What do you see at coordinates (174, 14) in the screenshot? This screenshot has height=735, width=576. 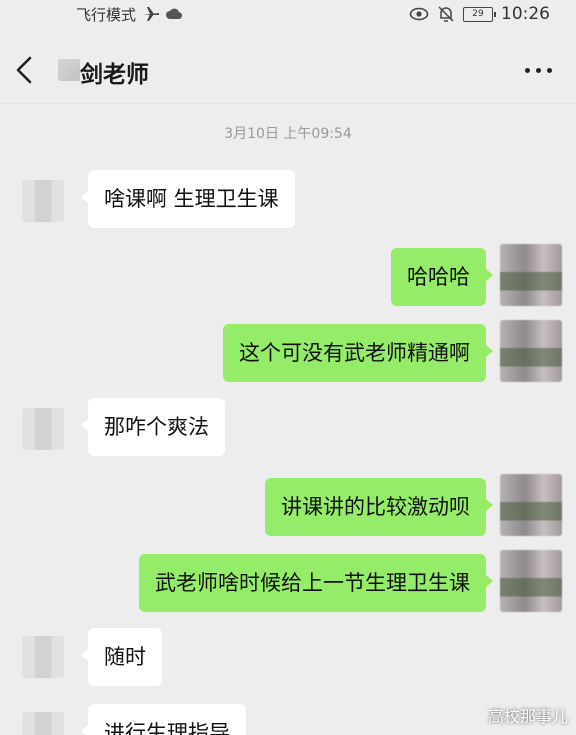 I see `cloud-icon` at bounding box center [174, 14].